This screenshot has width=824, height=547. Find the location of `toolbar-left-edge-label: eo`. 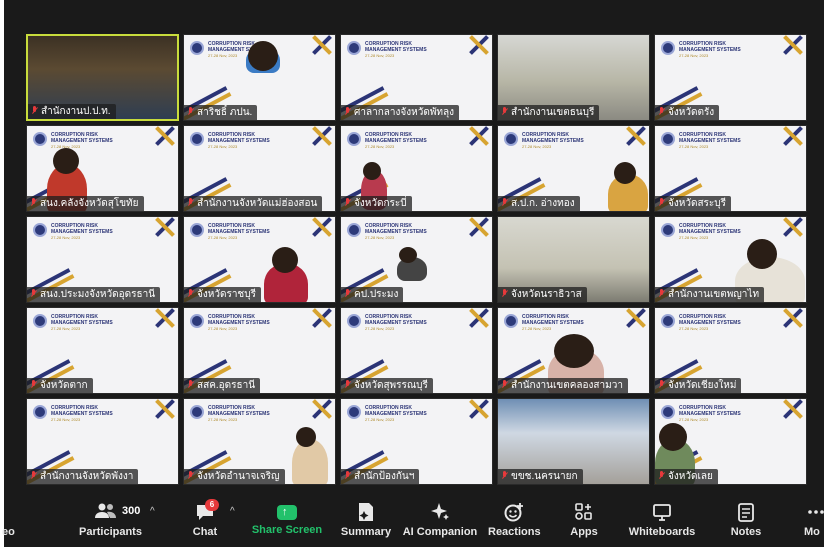

toolbar-left-edge-label: eo is located at coordinates (8, 532).